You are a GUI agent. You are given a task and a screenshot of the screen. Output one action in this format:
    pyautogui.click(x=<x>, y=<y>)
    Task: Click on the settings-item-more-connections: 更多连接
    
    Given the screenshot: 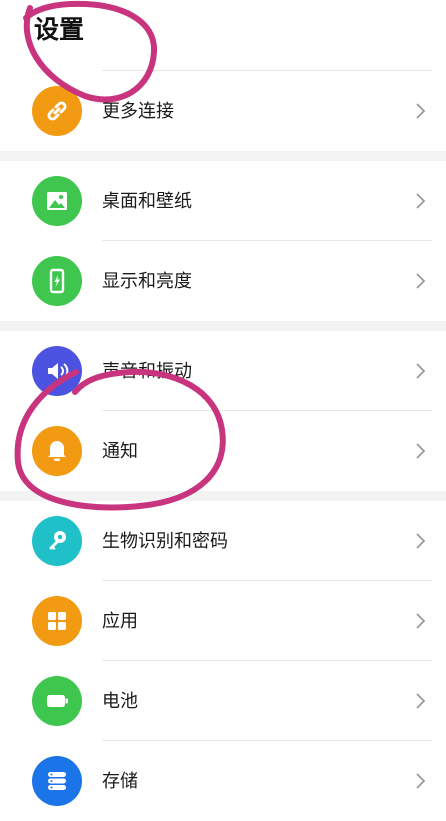 What is the action you would take?
    pyautogui.click(x=223, y=111)
    